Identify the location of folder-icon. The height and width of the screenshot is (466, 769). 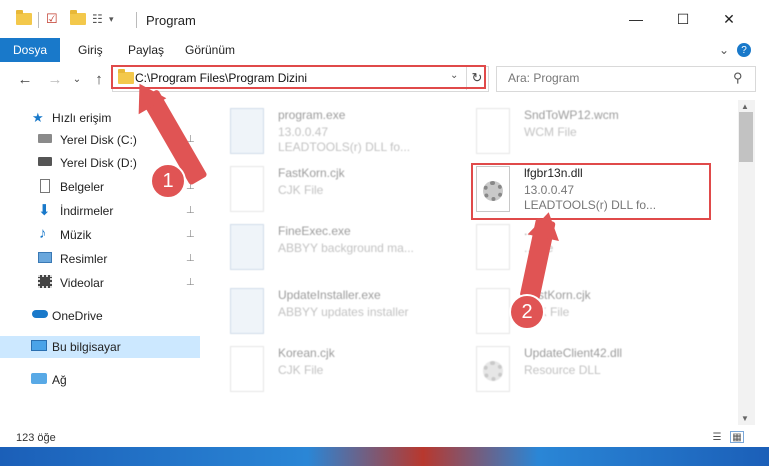
(24, 19).